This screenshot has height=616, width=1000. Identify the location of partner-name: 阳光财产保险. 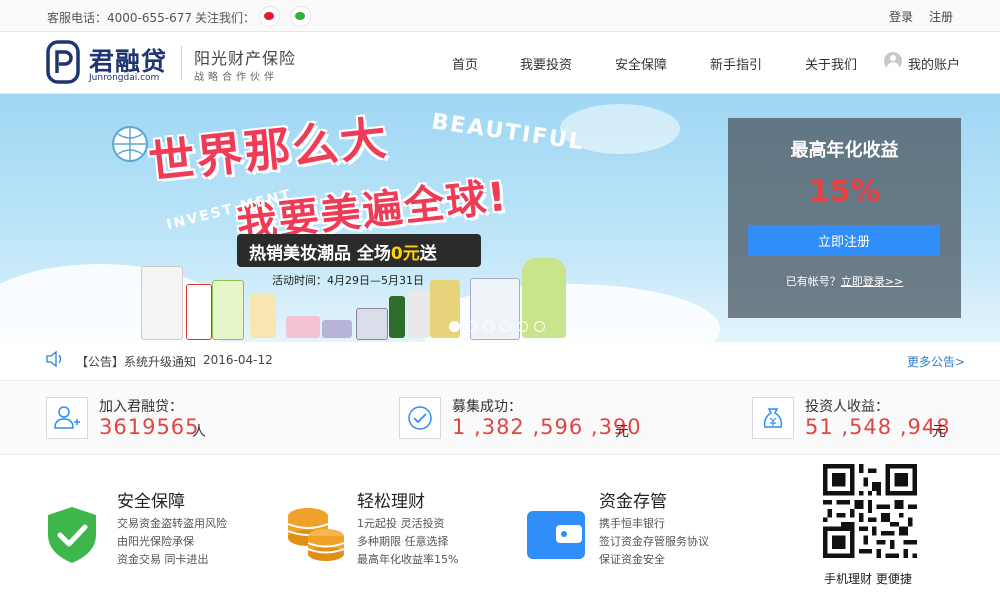
(245, 58).